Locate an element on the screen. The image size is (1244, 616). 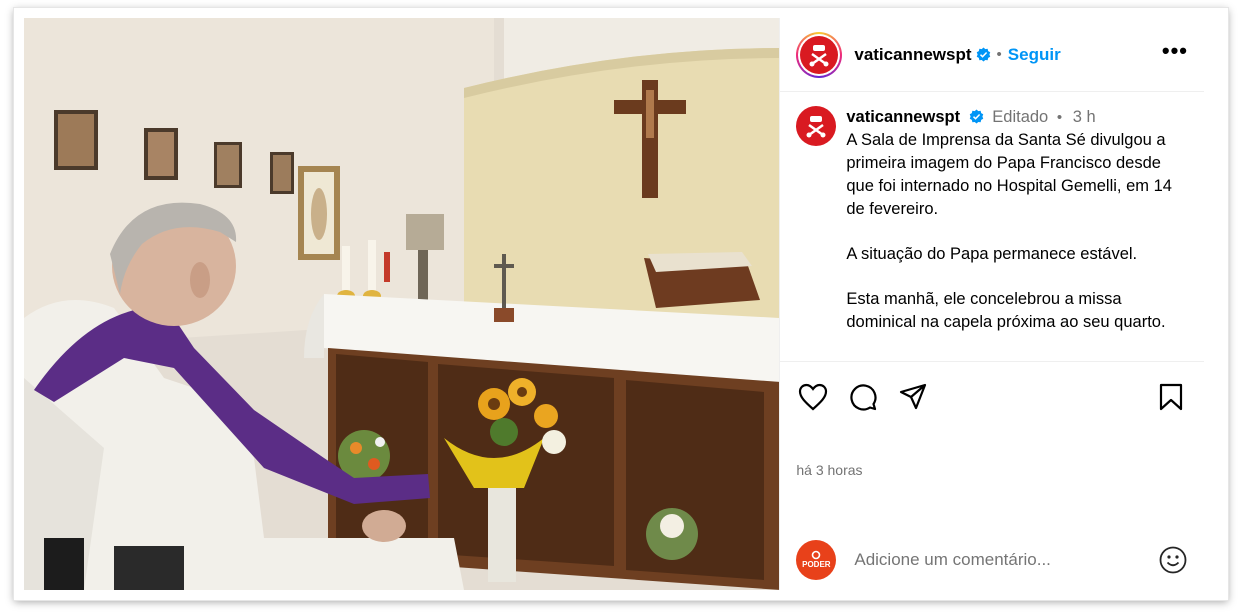
paper-plane-icon is located at coordinates (913, 397).